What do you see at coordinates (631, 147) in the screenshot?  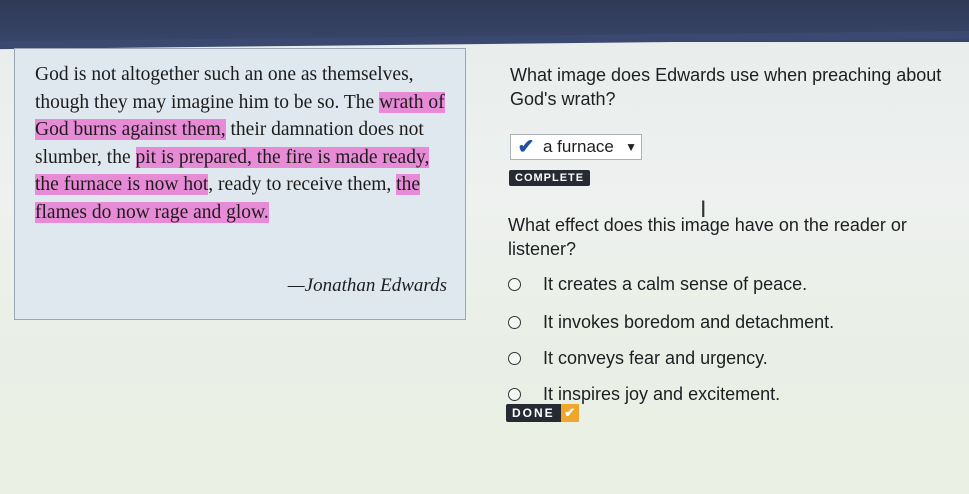 I see `chevron-down-icon: ▼` at bounding box center [631, 147].